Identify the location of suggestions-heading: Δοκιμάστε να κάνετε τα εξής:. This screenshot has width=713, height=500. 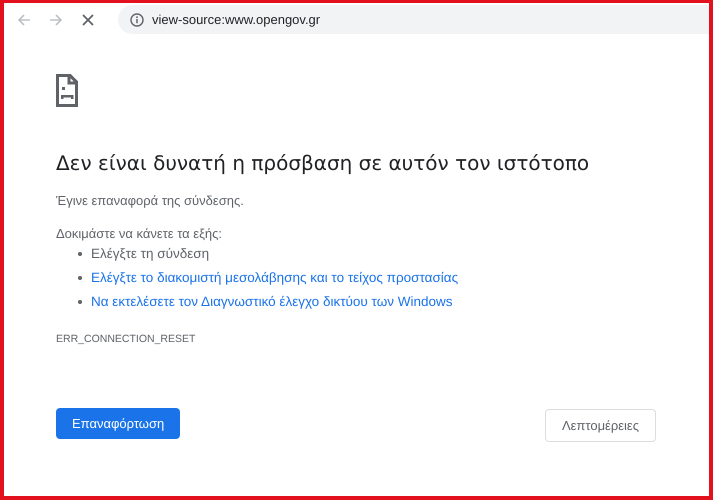
(139, 233).